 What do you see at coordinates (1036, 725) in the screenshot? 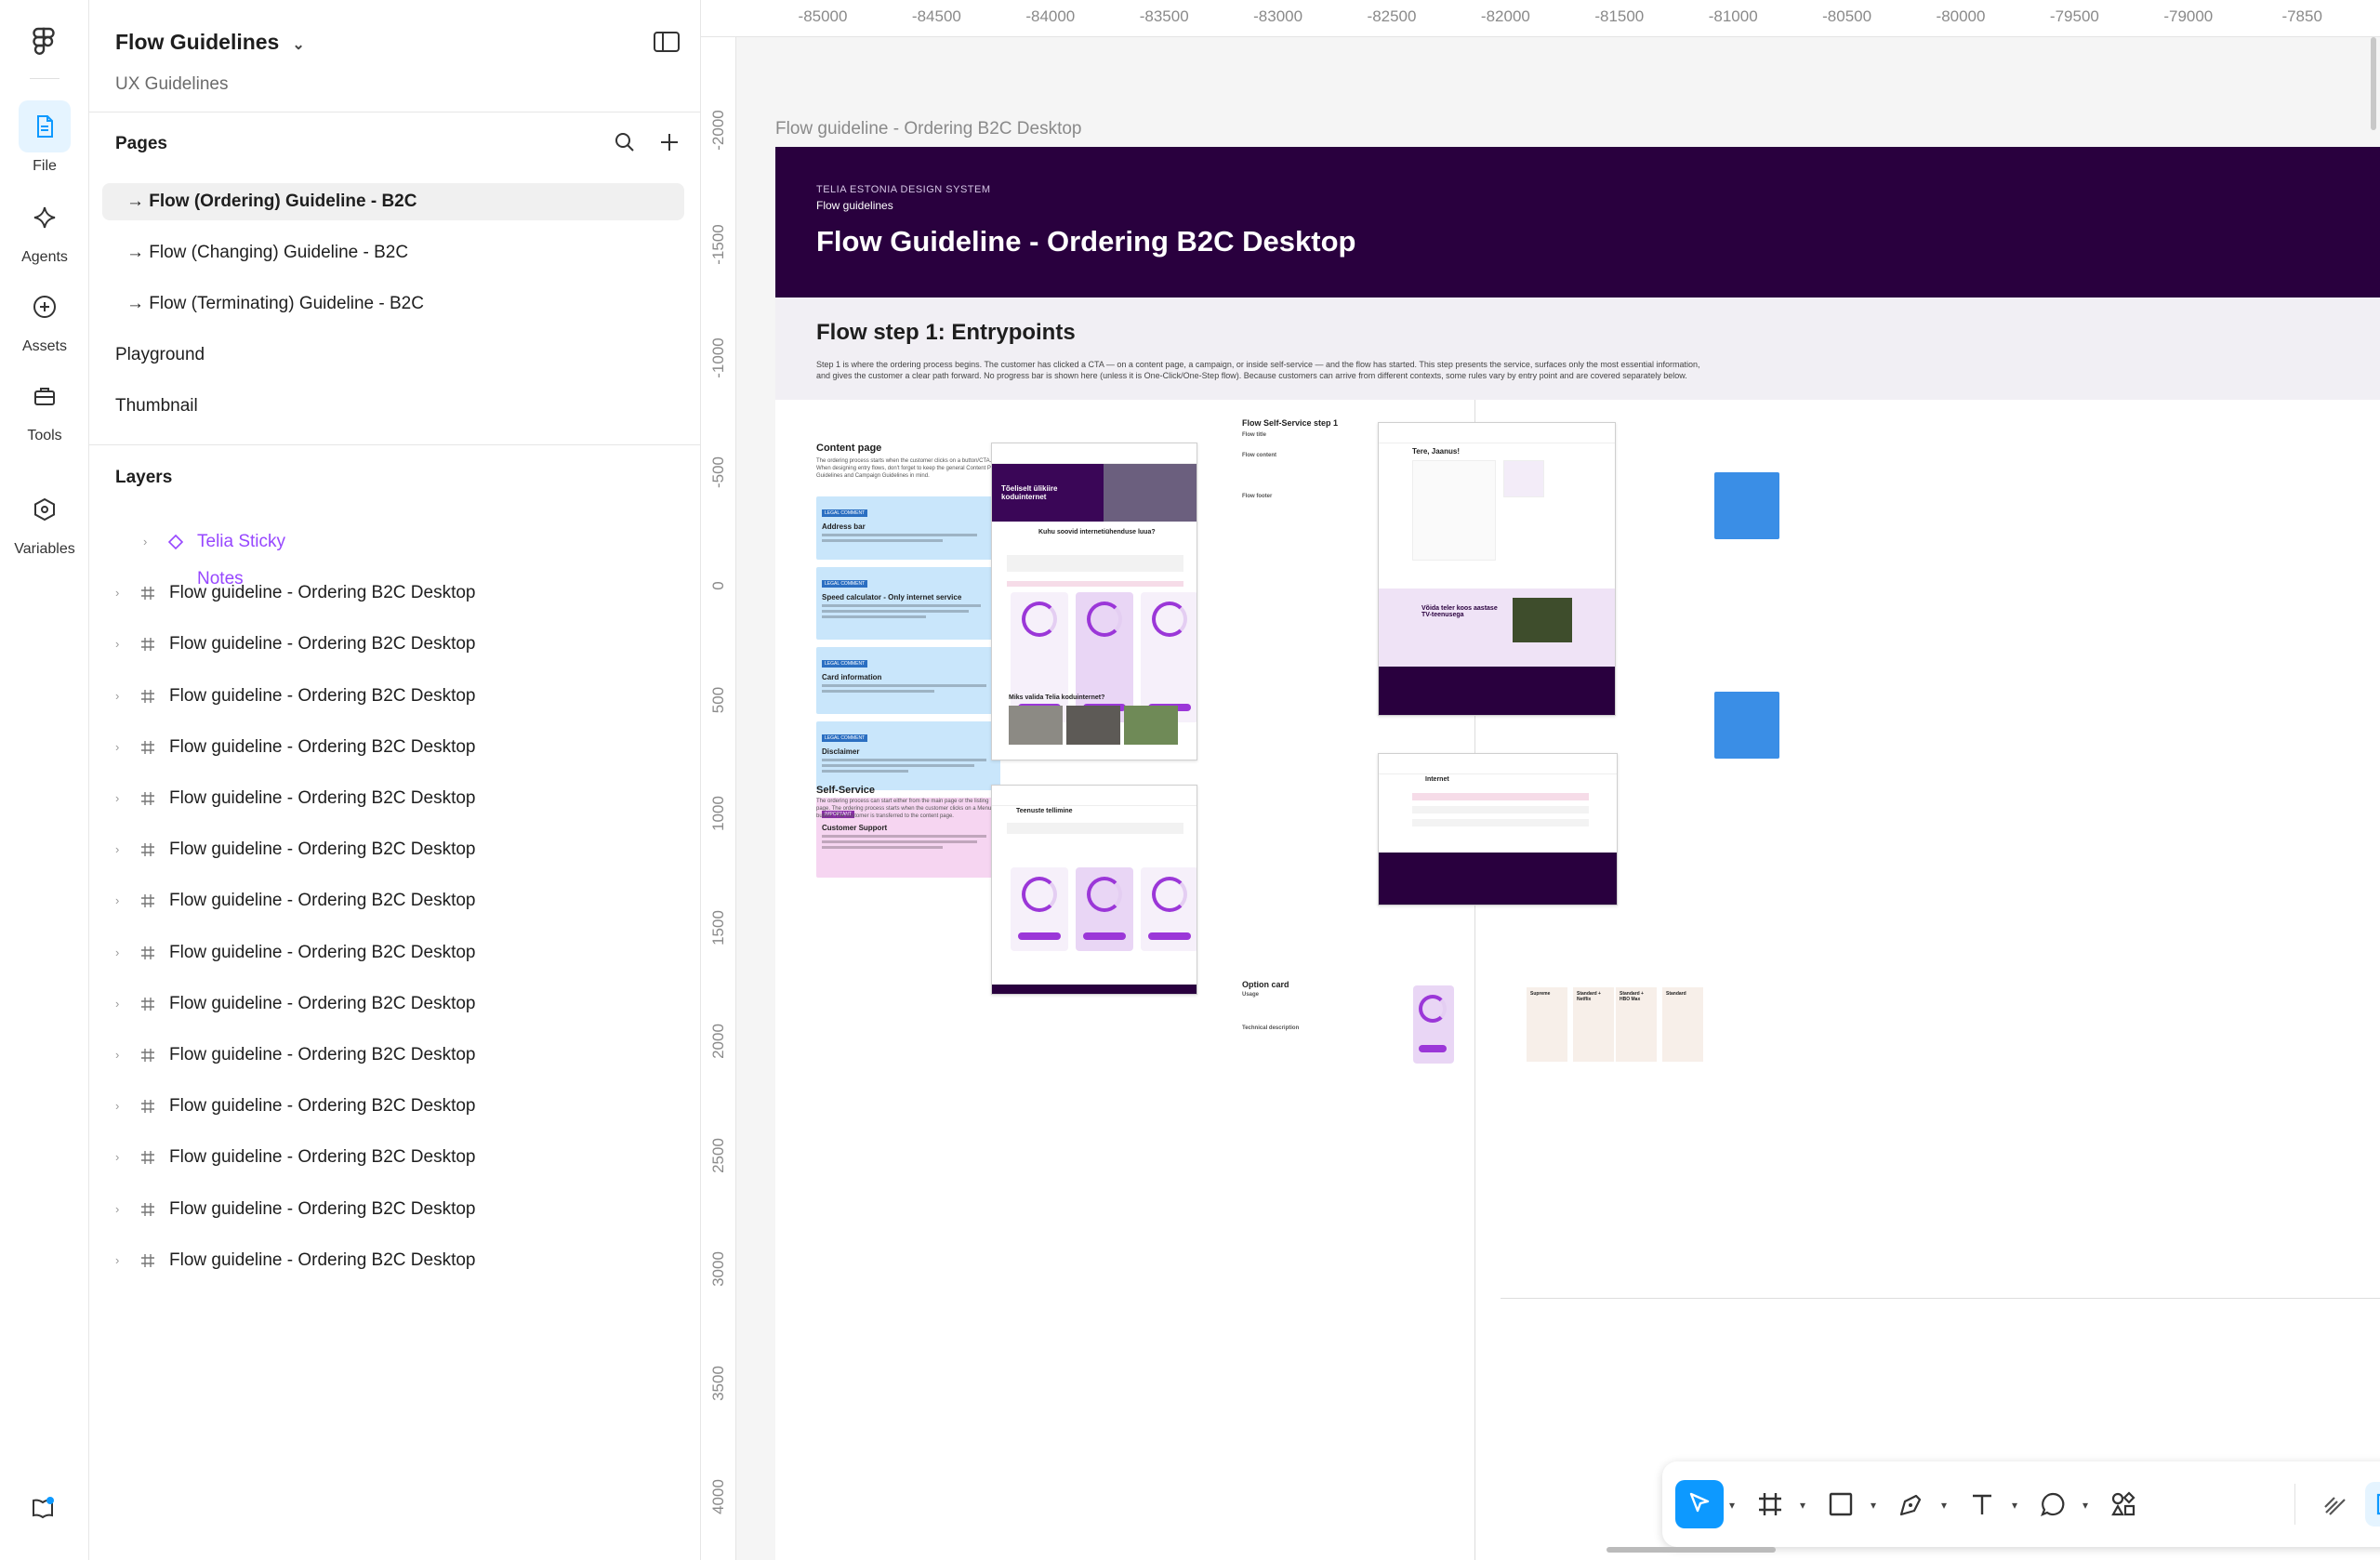
I see `photo` at bounding box center [1036, 725].